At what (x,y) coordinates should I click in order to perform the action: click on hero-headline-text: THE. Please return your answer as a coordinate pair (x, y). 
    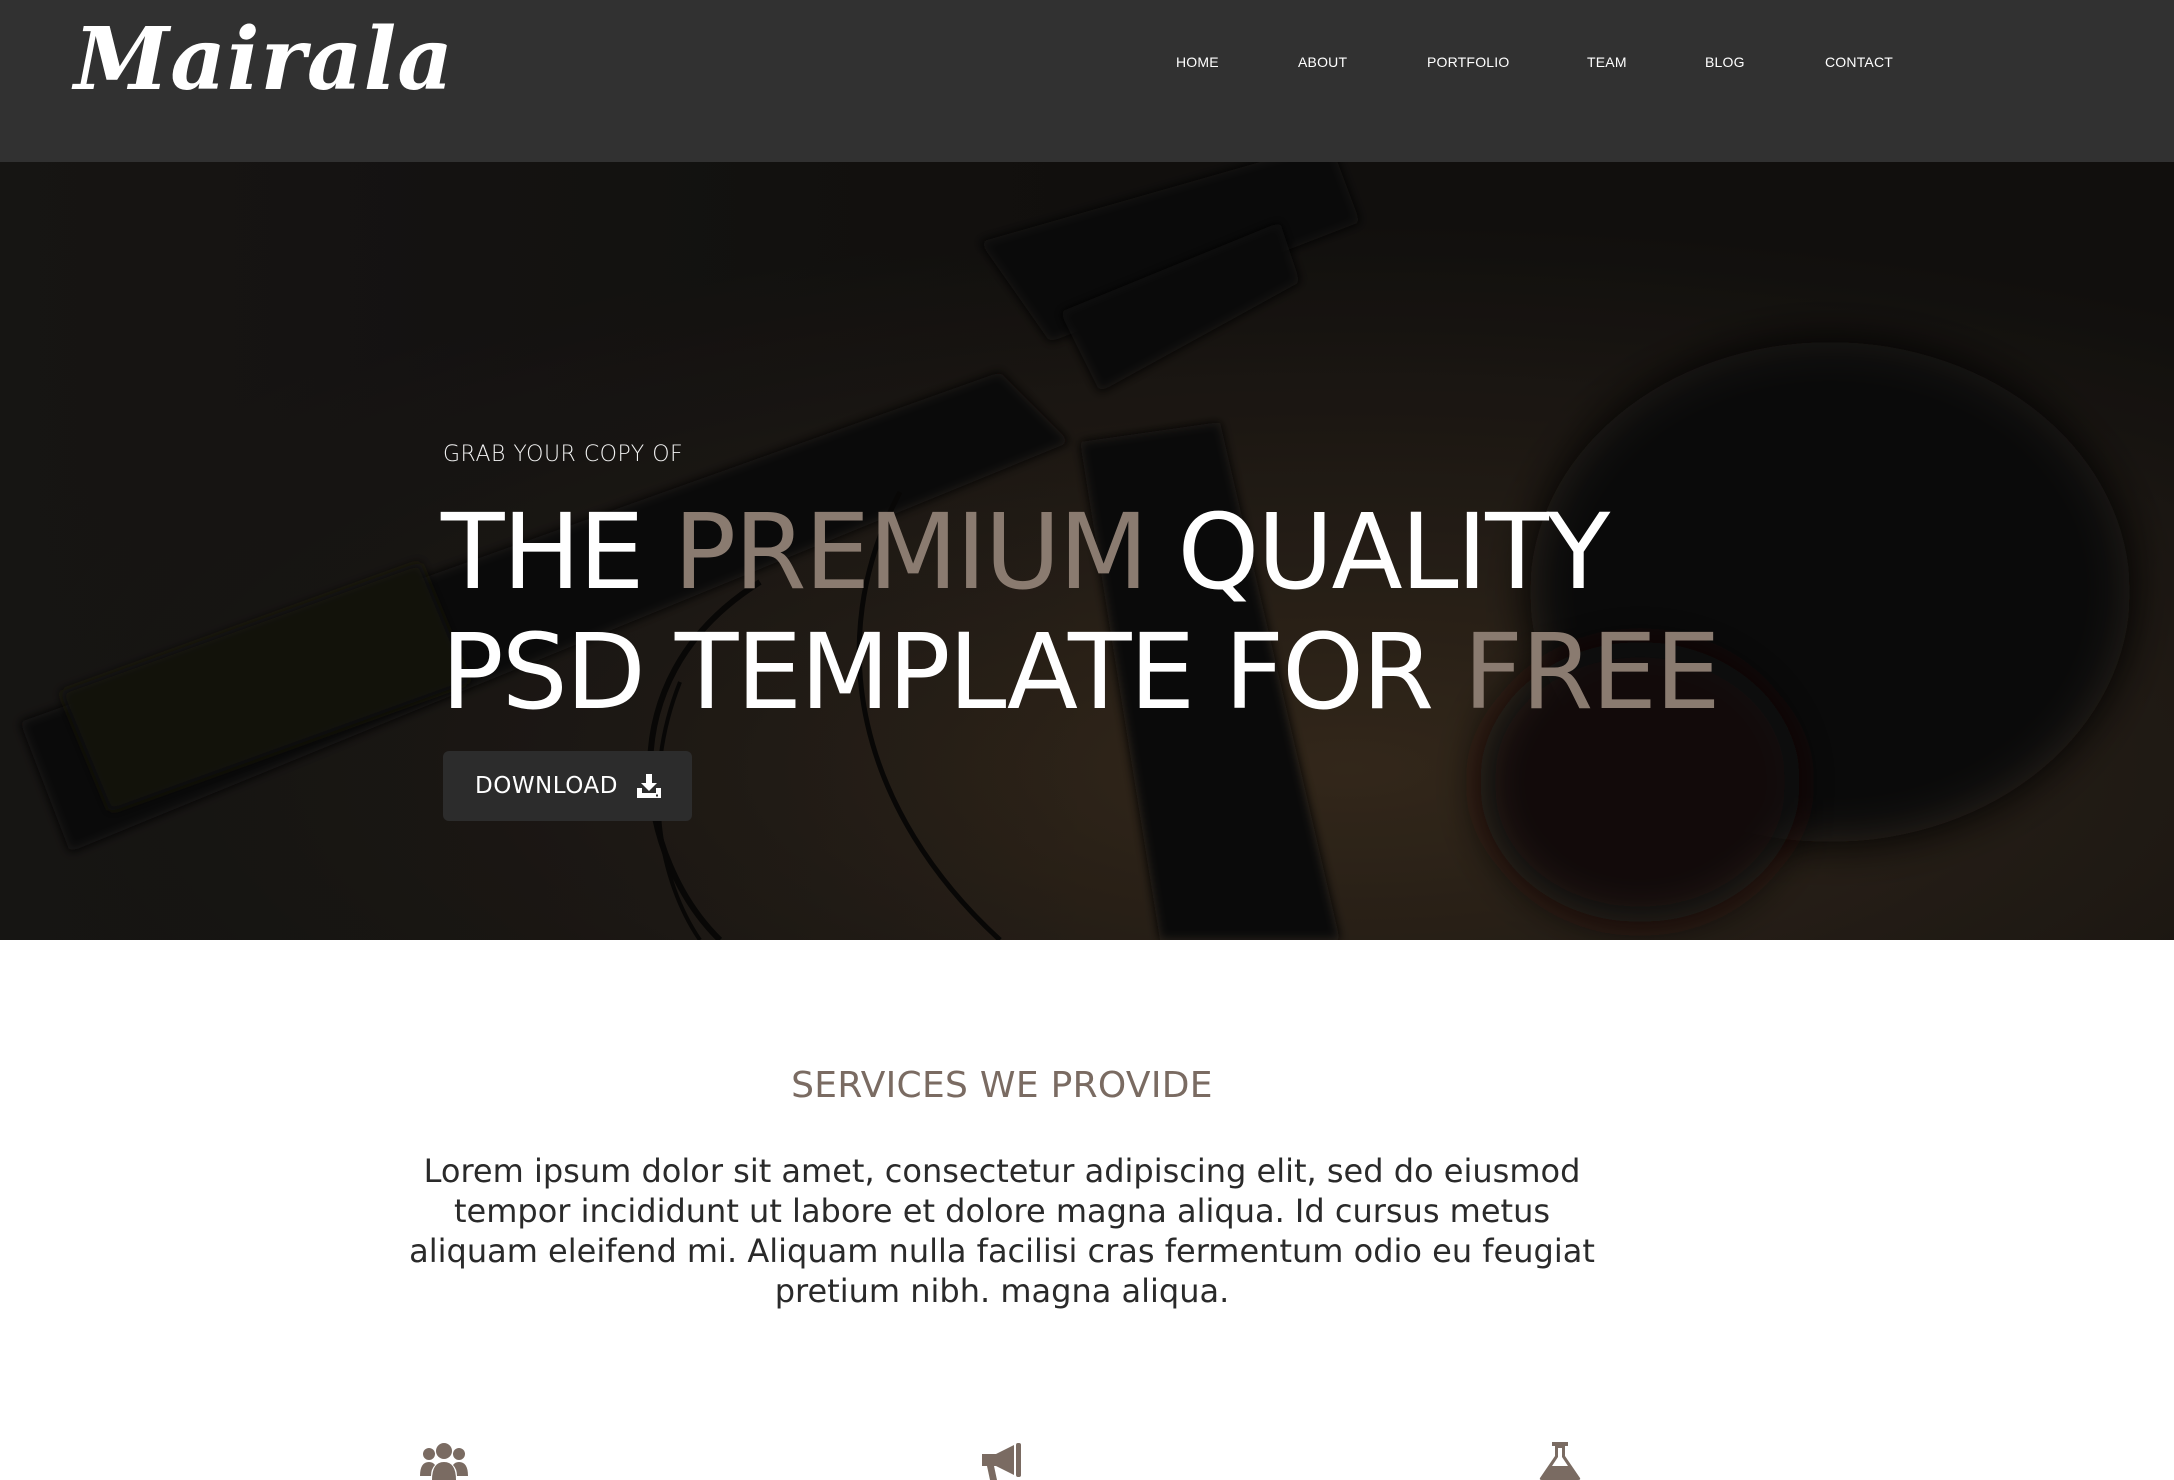
    Looking at the image, I should click on (557, 552).